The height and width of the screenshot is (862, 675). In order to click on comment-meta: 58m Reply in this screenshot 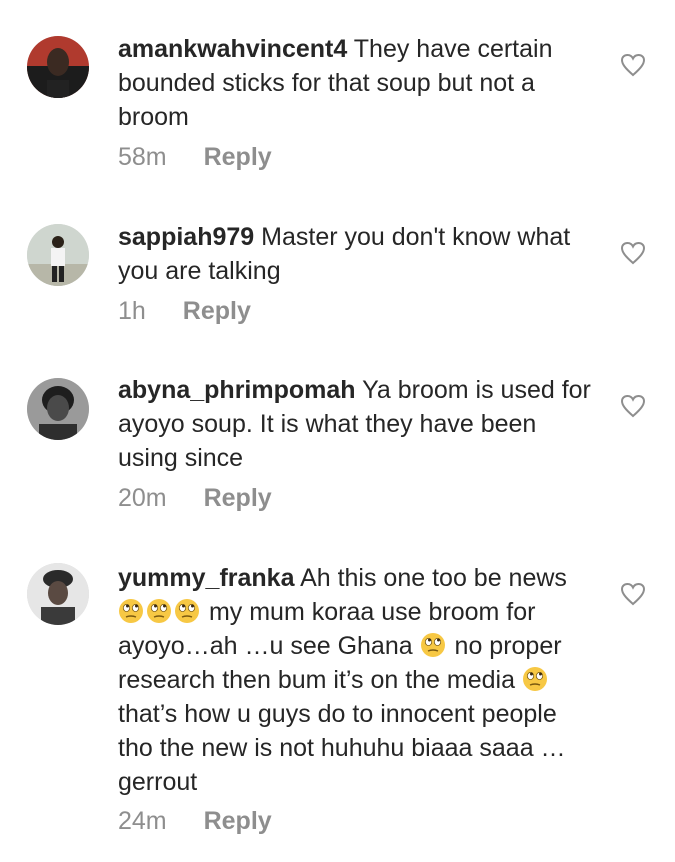, I will do `click(195, 157)`.